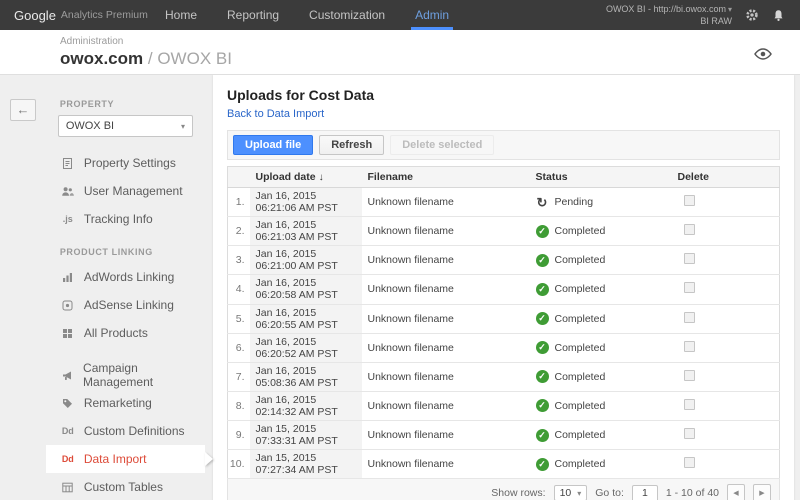 Image resolution: width=800 pixels, height=500 pixels. What do you see at coordinates (644, 492) in the screenshot?
I see `goto-page-input` at bounding box center [644, 492].